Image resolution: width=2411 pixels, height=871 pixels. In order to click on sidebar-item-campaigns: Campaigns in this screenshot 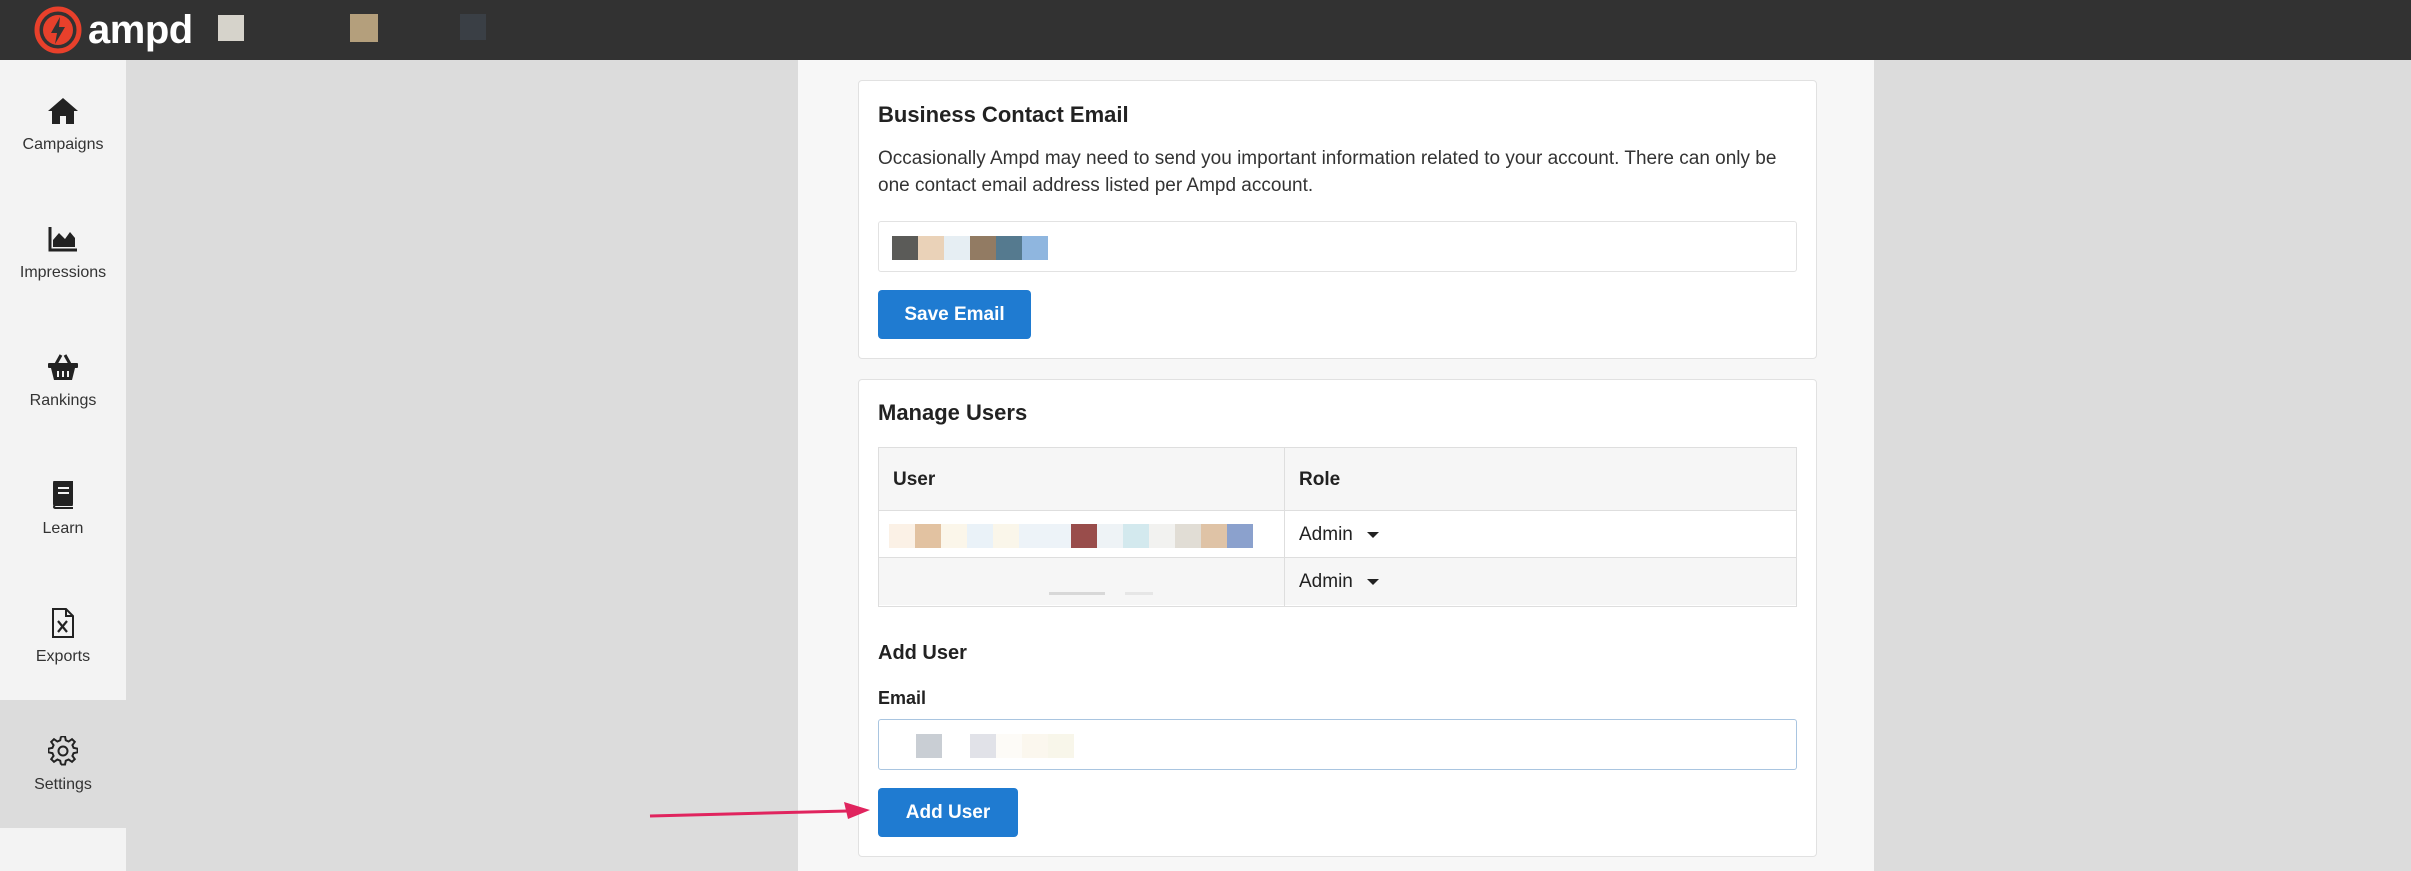, I will do `click(63, 124)`.